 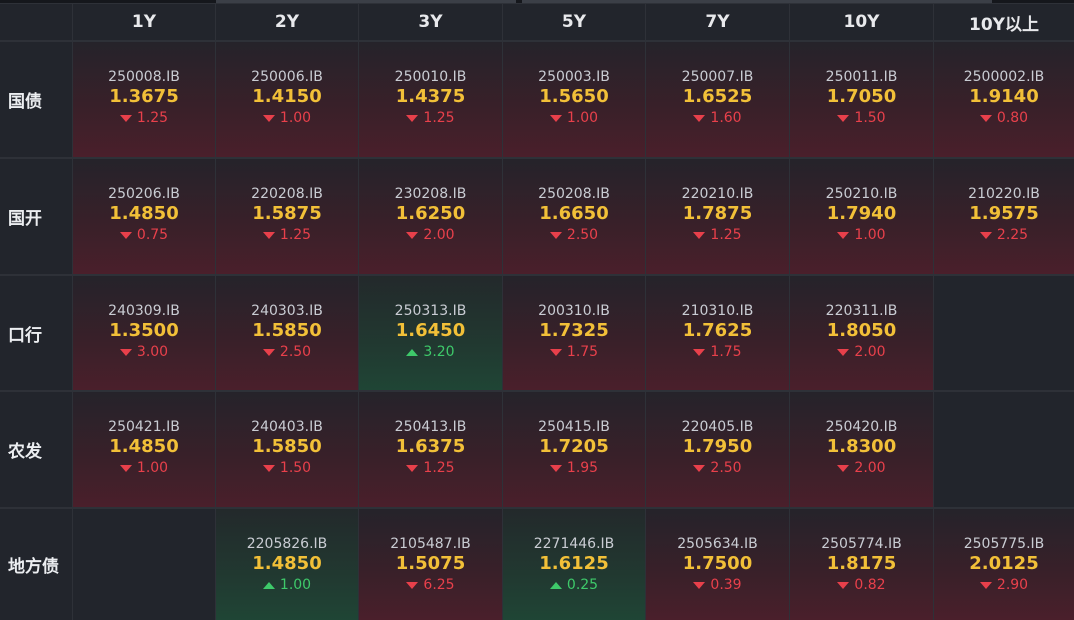 What do you see at coordinates (144, 96) in the screenshot?
I see `bond-yield: 1.3675` at bounding box center [144, 96].